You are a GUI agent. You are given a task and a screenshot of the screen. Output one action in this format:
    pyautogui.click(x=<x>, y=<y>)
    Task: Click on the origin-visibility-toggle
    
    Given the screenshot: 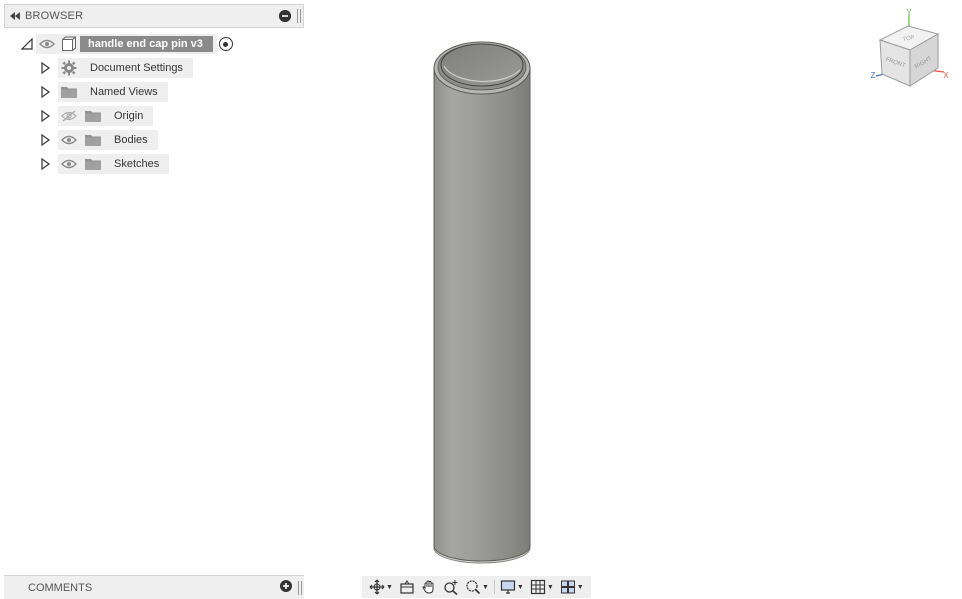 What is the action you would take?
    pyautogui.click(x=69, y=116)
    